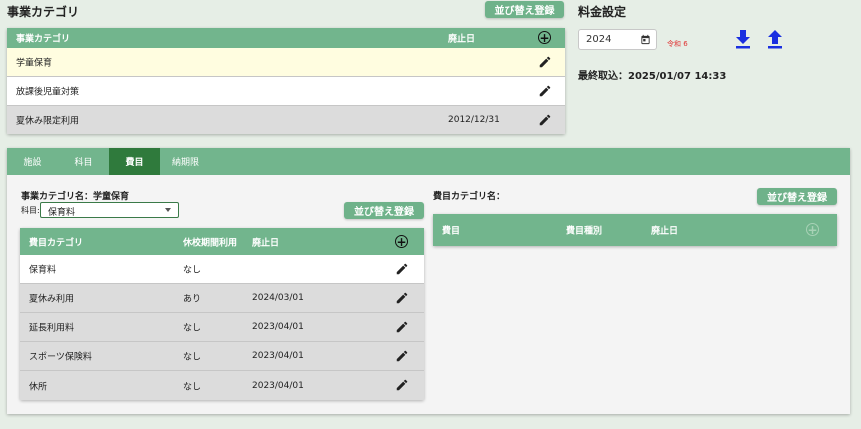 This screenshot has width=861, height=429. What do you see at coordinates (222, 298) in the screenshot?
I see `table-row: 夏休み利用 あり 2024/03/01` at bounding box center [222, 298].